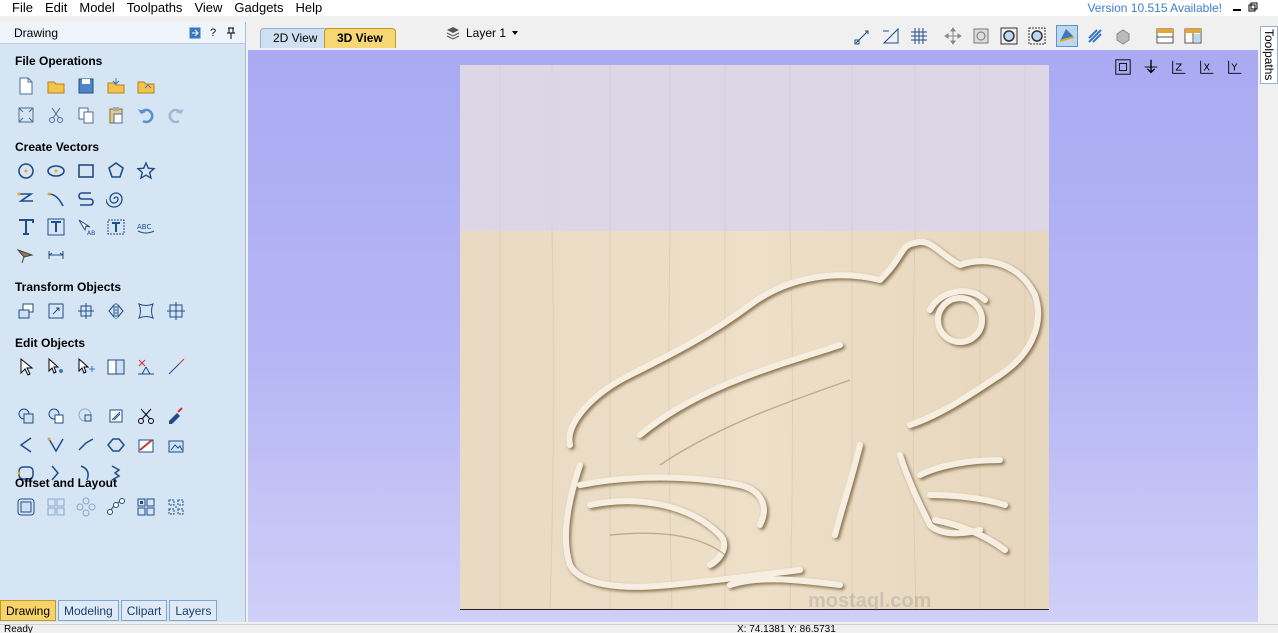 This screenshot has height=633, width=1278. I want to click on zoom-to-fit-icon, so click(1009, 36).